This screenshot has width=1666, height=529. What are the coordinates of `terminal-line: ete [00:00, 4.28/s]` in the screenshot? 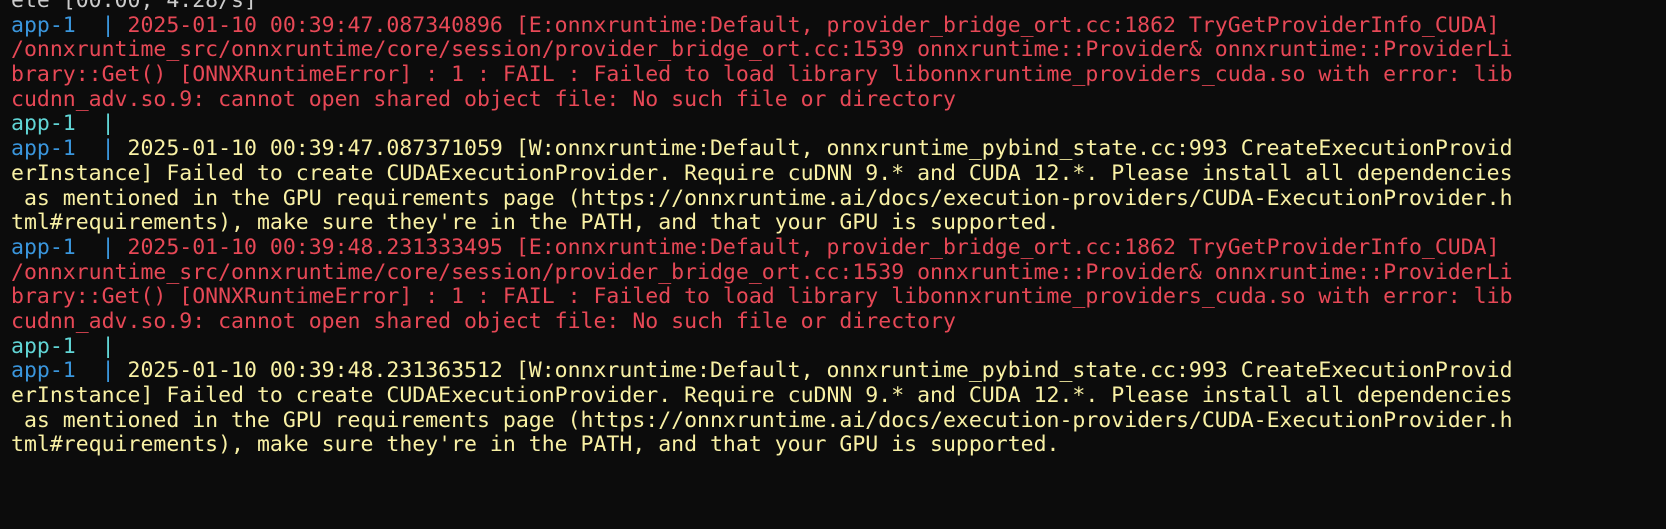 It's located at (838, 7).